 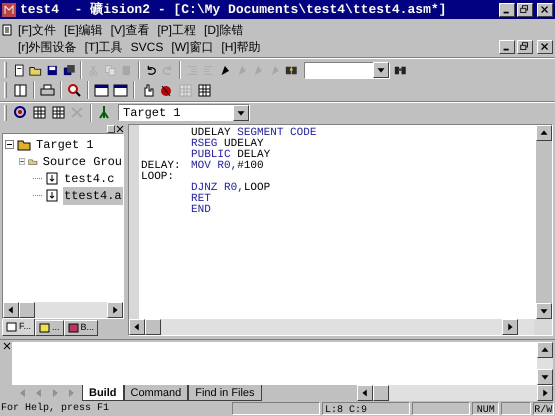 I want to click on printer-icon, so click(x=47, y=90).